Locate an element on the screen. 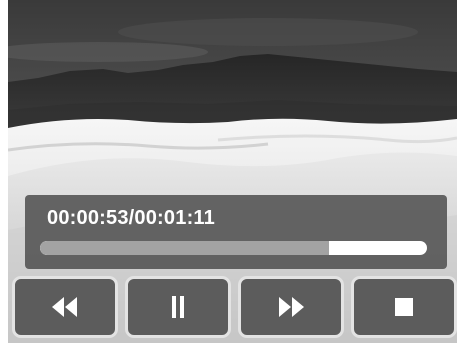  pause-icon is located at coordinates (178, 307).